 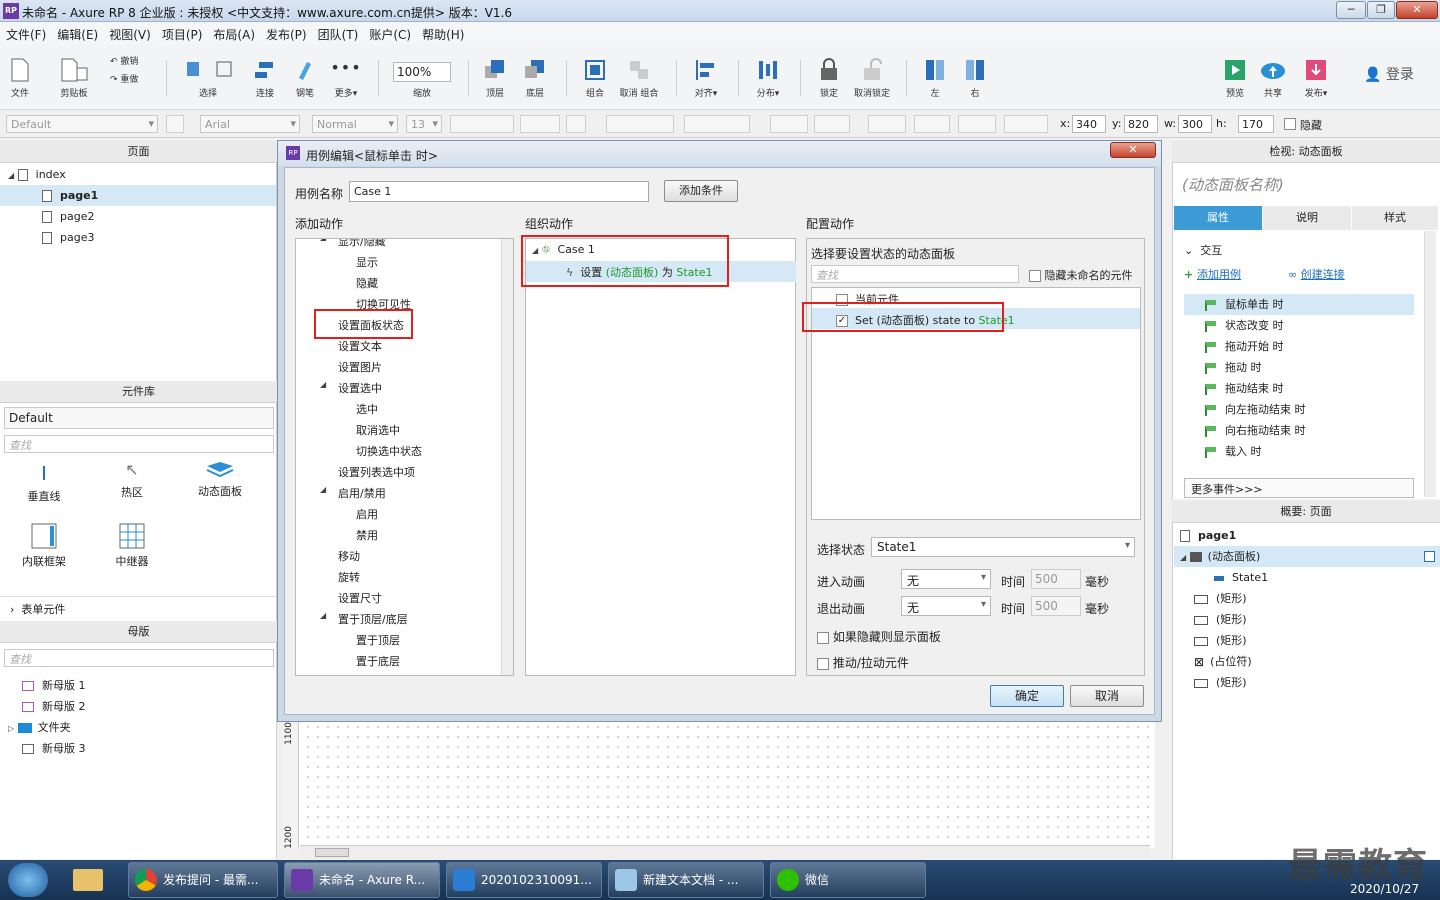 I want to click on action-item: 设置图片, so click(x=360, y=367).